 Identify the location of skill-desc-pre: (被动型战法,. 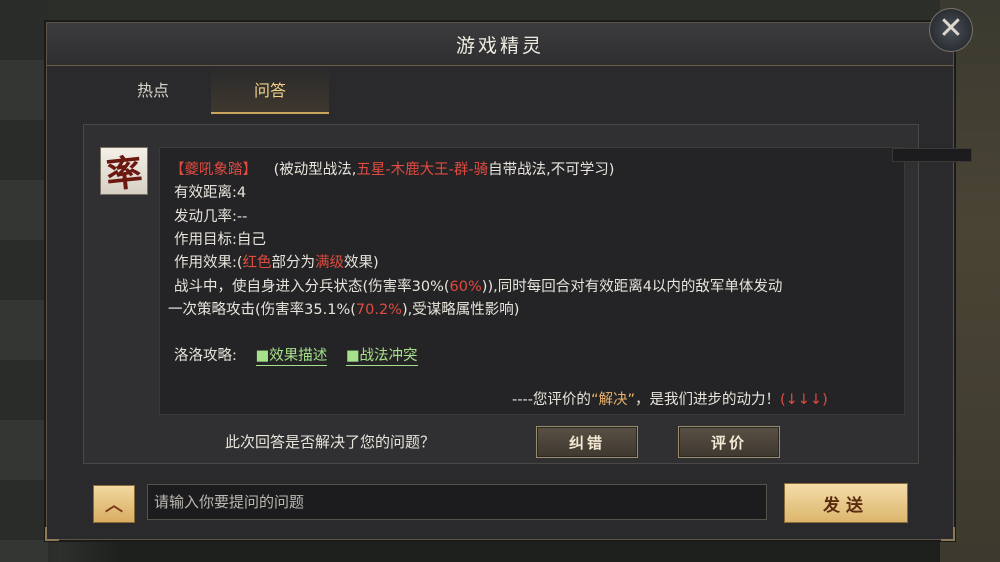
(315, 170).